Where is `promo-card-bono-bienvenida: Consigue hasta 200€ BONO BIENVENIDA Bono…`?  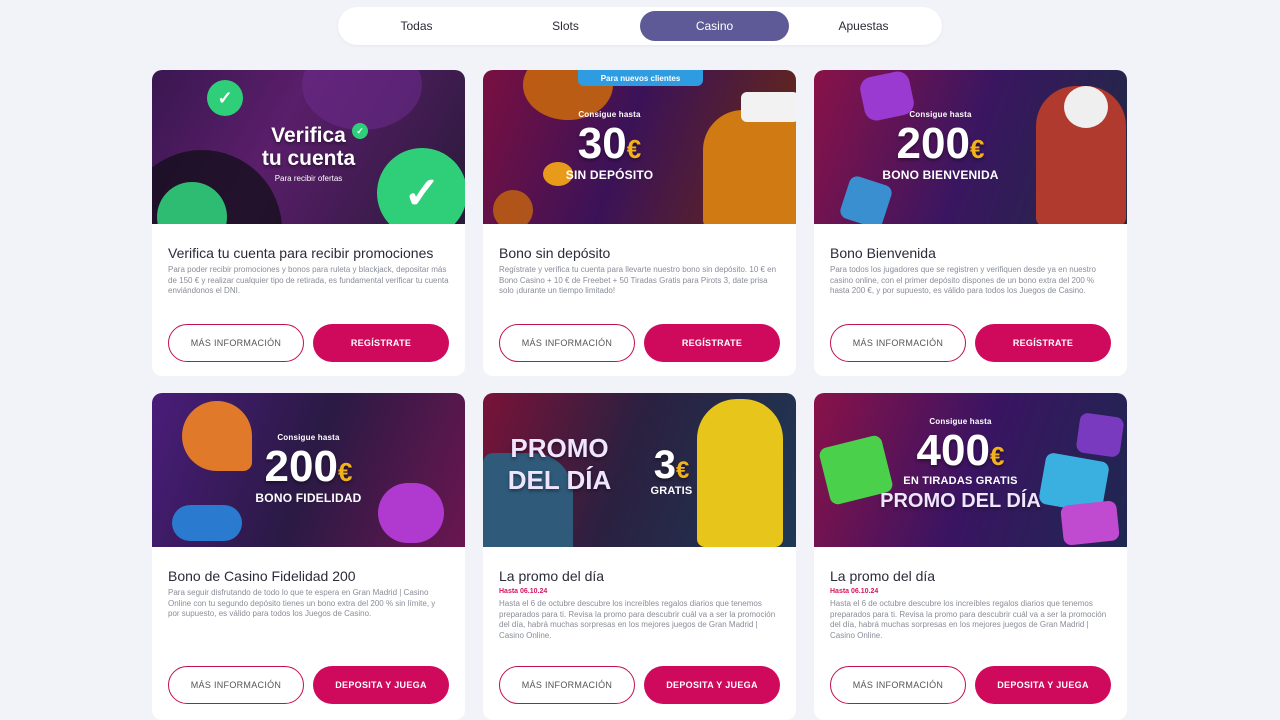
promo-card-bono-bienvenida: Consigue hasta 200€ BONO BIENVENIDA Bono… is located at coordinates (970, 223).